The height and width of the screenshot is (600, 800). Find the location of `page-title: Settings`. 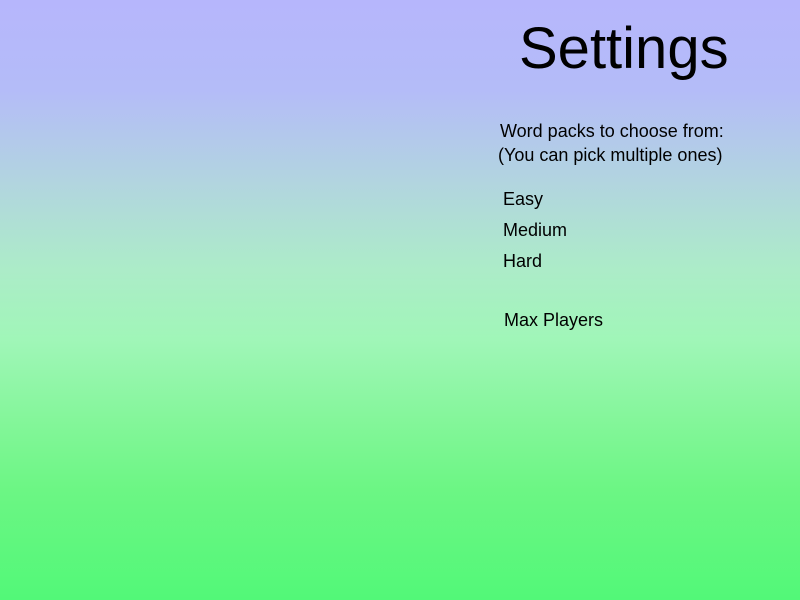

page-title: Settings is located at coordinates (624, 48).